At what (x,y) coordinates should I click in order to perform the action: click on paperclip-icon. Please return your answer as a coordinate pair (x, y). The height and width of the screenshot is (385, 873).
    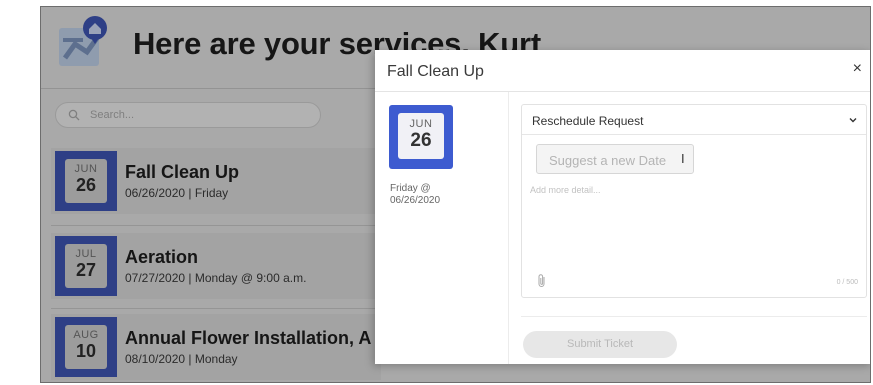
    Looking at the image, I should click on (542, 281).